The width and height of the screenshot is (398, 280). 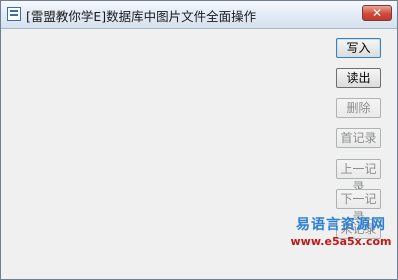 I want to click on write-button: 写入, so click(x=358, y=48).